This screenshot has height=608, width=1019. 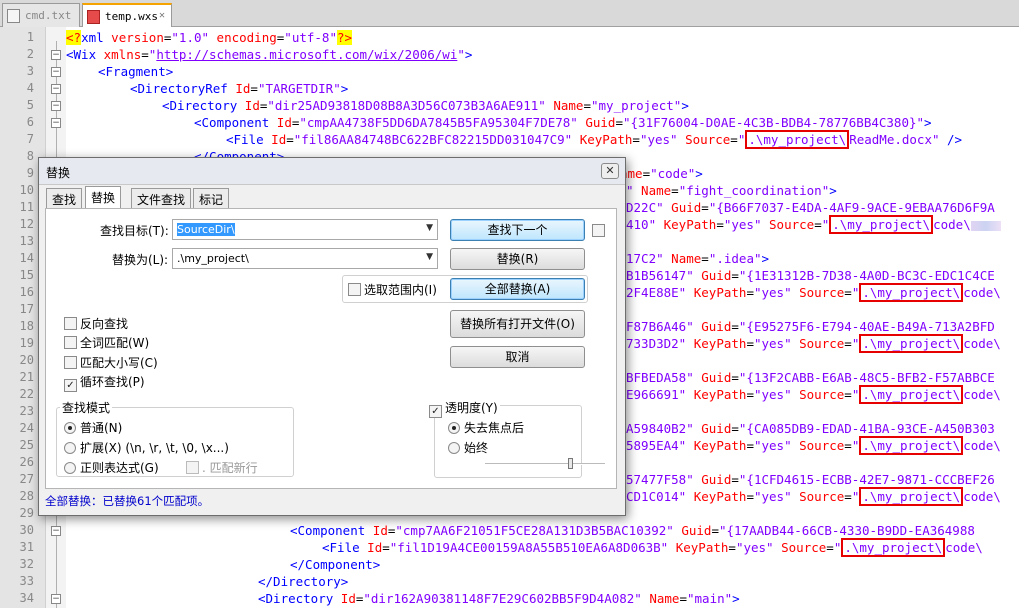 I want to click on find-what-combo: SourceDir\ ▼, so click(x=305, y=229).